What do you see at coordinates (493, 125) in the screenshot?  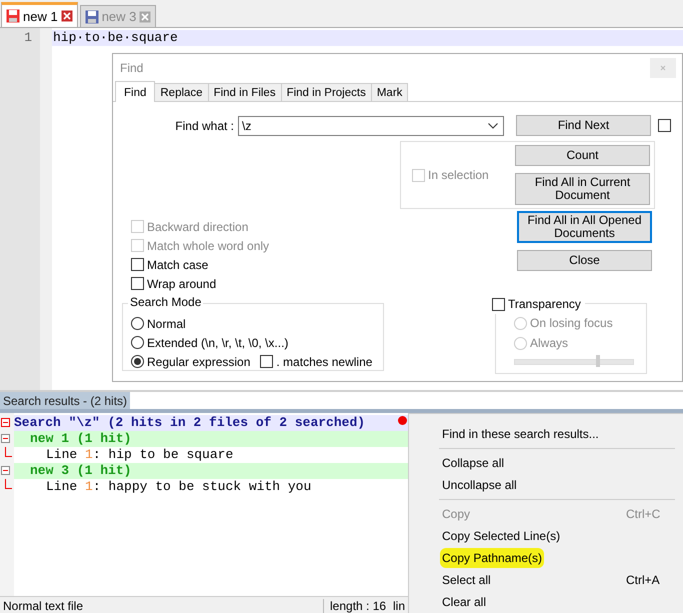 I see `dropdown-caret-icon` at bounding box center [493, 125].